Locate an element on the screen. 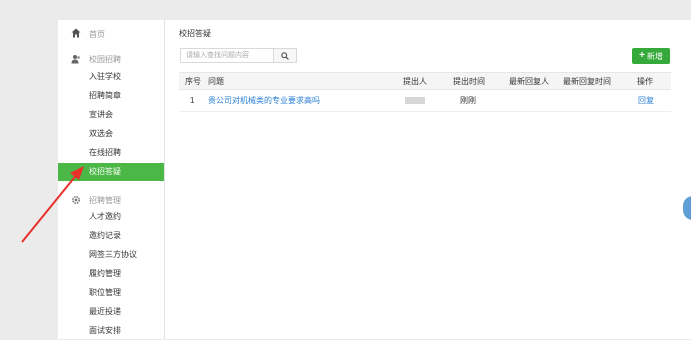 The image size is (691, 340). sidebar-item-qa: 校招答疑 is located at coordinates (111, 172).